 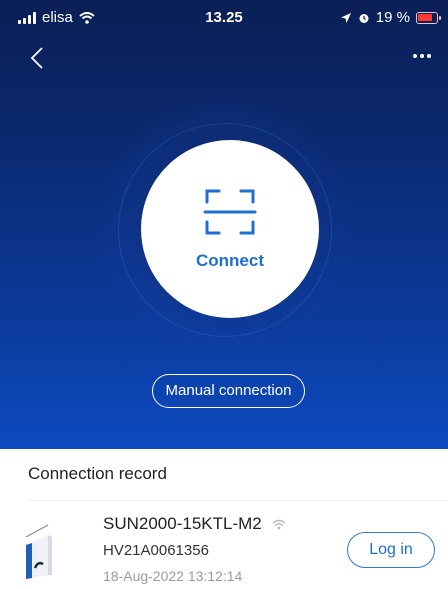 I want to click on status-right: 19 %, so click(x=390, y=17).